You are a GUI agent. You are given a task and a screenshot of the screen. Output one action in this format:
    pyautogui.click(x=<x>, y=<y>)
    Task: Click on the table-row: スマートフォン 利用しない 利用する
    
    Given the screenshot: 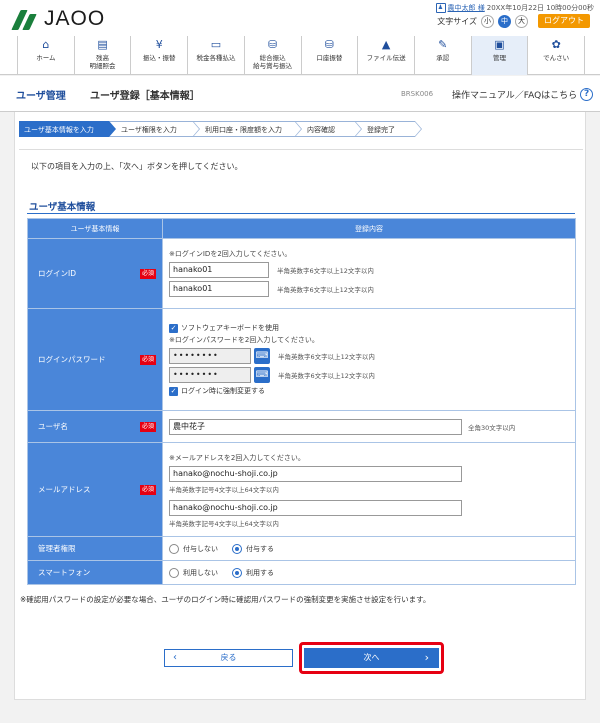 What is the action you would take?
    pyautogui.click(x=301, y=572)
    